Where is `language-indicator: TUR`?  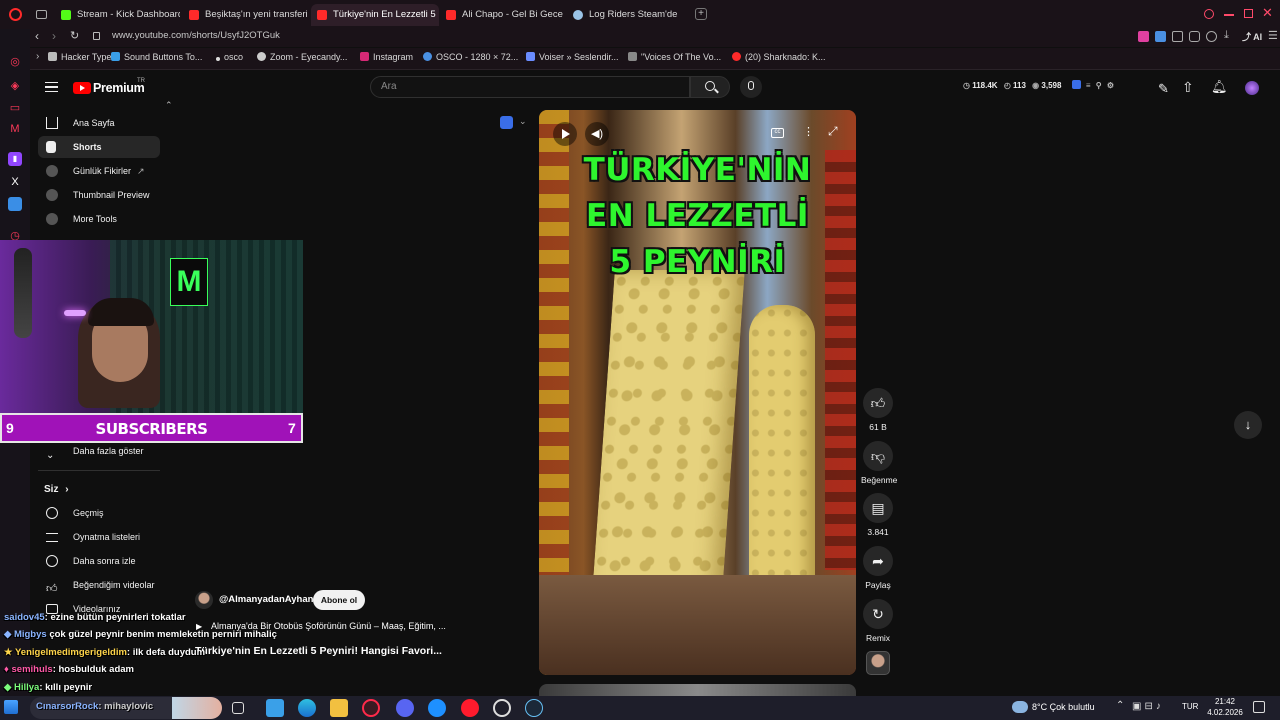
language-indicator: TUR is located at coordinates (1190, 706).